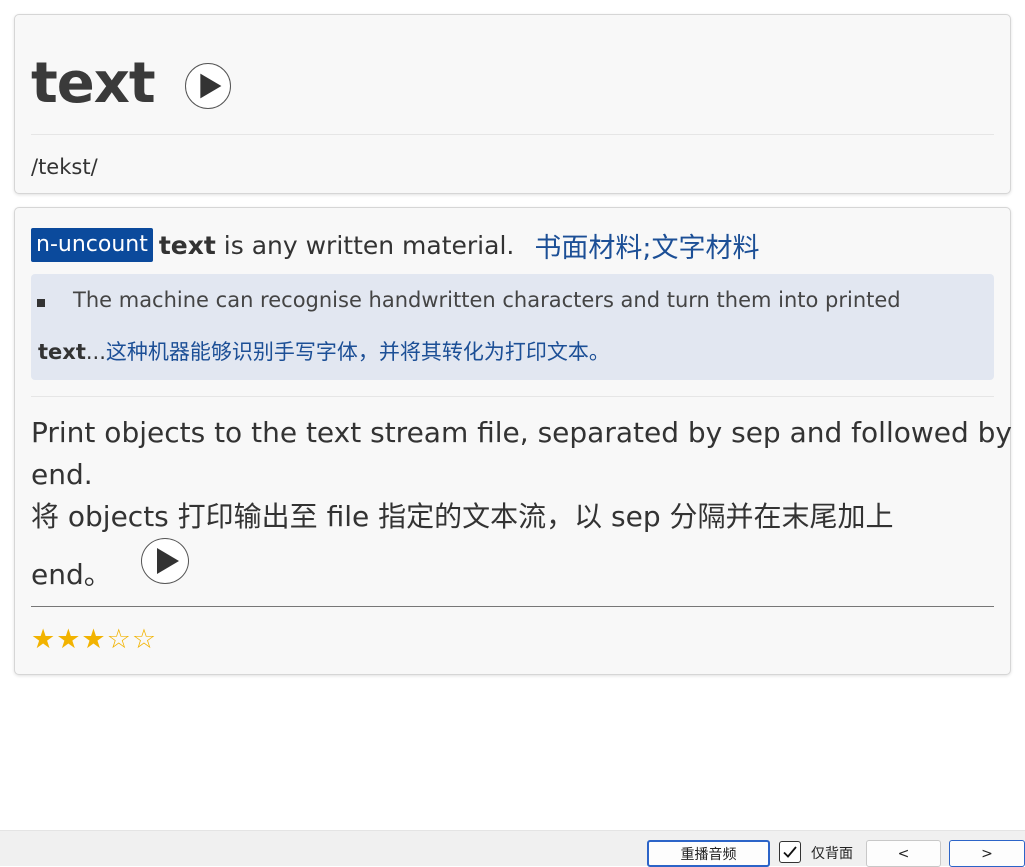  I want to click on headword-title: text, so click(93, 83).